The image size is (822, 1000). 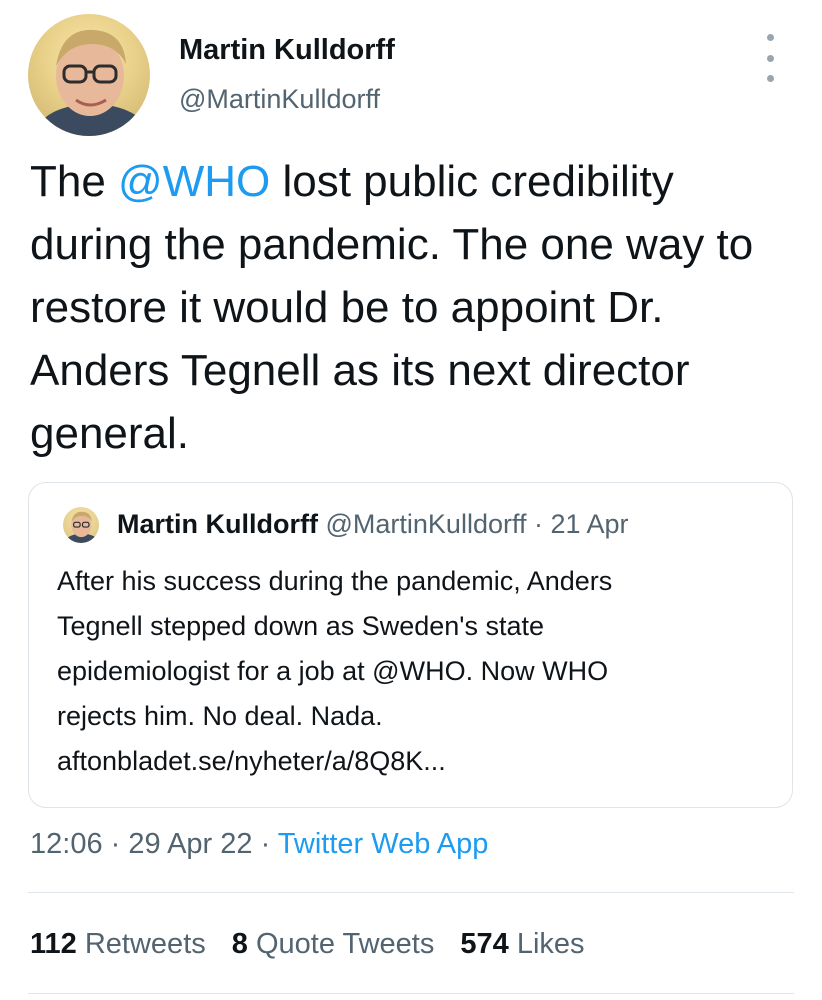 What do you see at coordinates (53, 944) in the screenshot?
I see `retweets-count: 112` at bounding box center [53, 944].